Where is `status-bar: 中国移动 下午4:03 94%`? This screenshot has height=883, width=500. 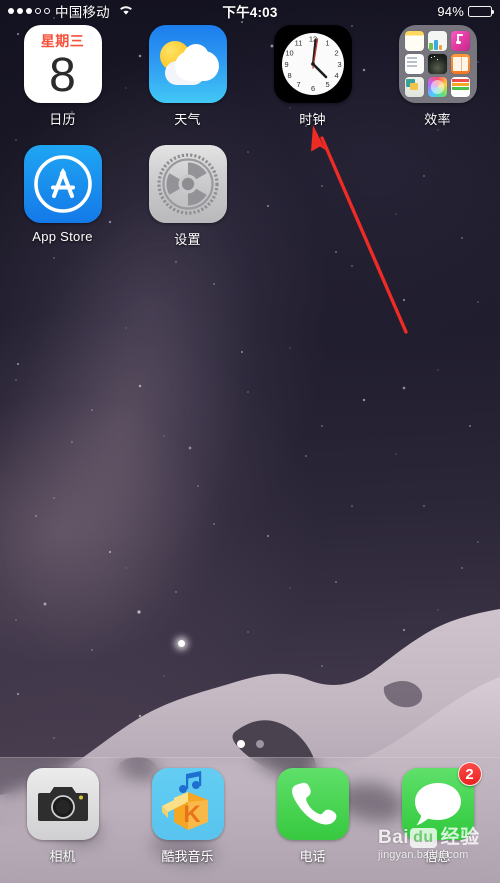
status-bar: 中国移动 下午4:03 94% is located at coordinates (250, 11).